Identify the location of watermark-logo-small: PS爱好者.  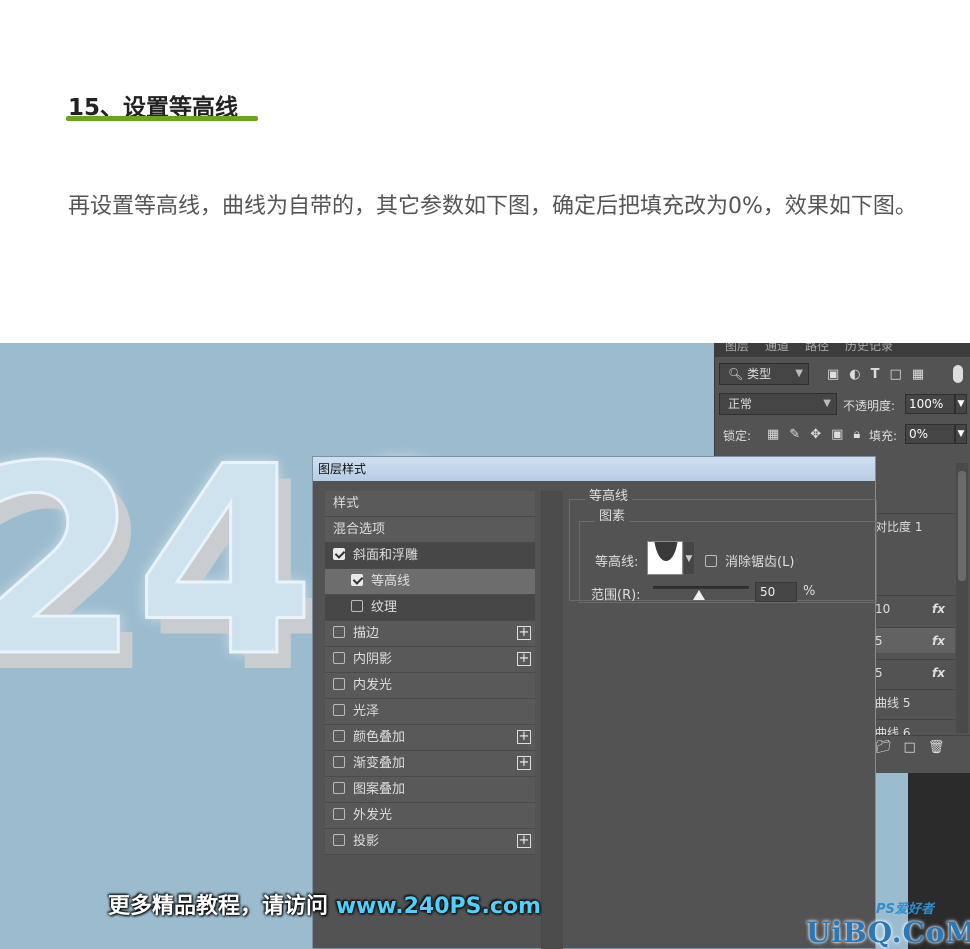
(905, 909).